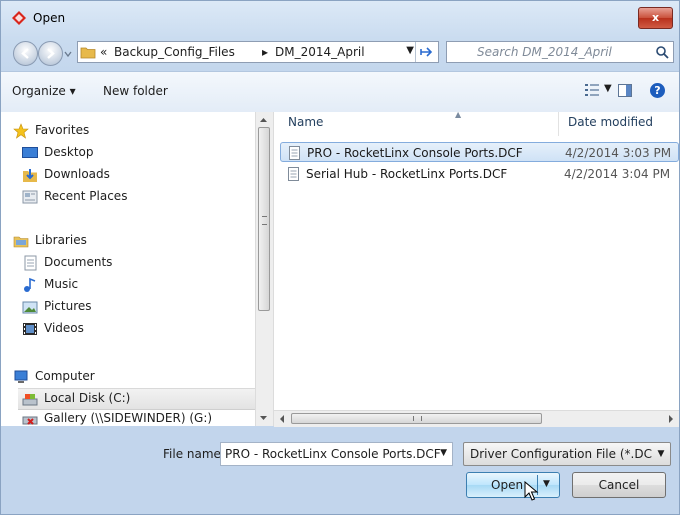 This screenshot has height=515, width=680. Describe the element at coordinates (68, 54) in the screenshot. I see `recent-locations-dropdown-icon` at that location.